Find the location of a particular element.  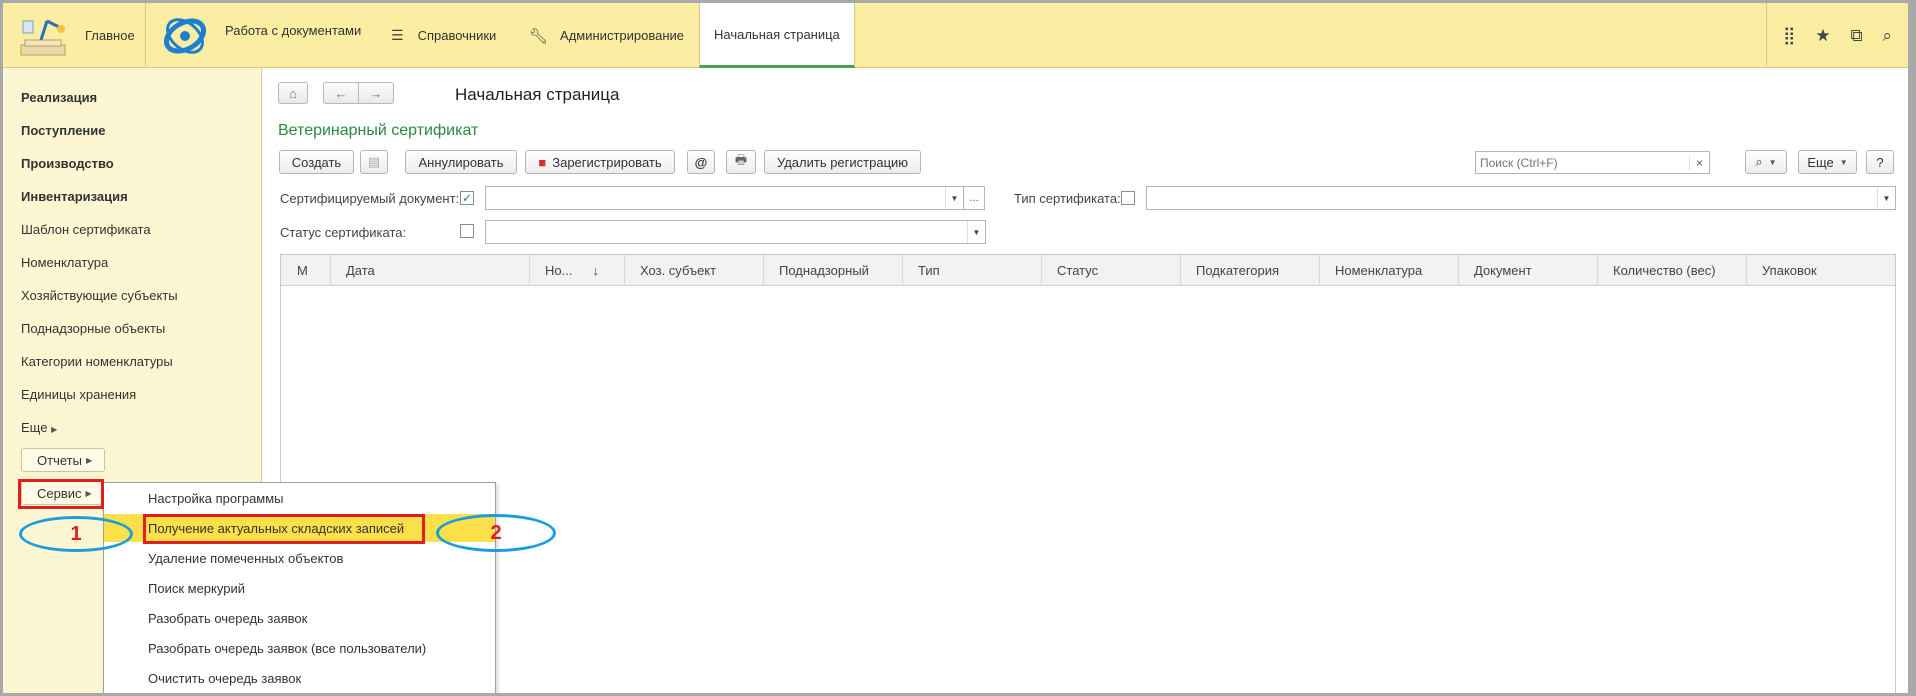

menu-item-mercury-search: Поиск меркурий is located at coordinates (299, 588).